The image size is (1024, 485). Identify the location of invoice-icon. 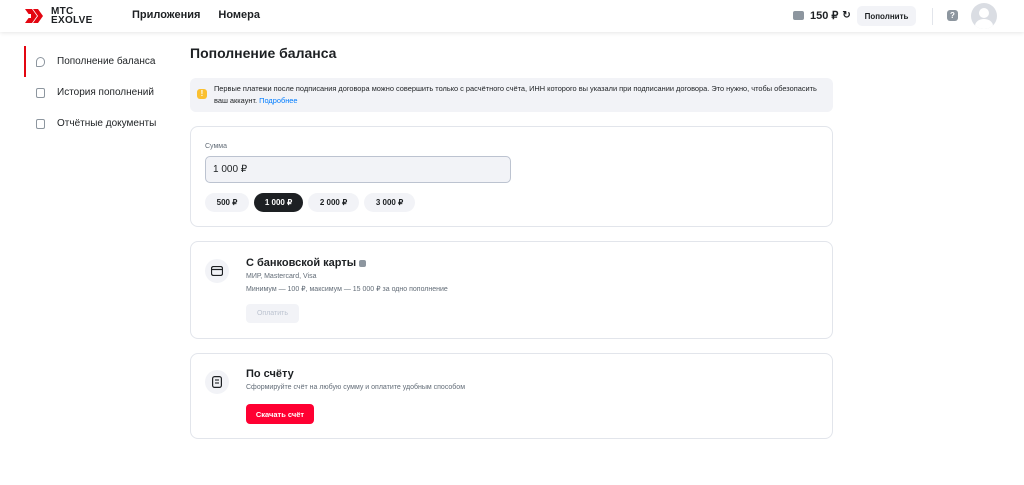
(217, 382).